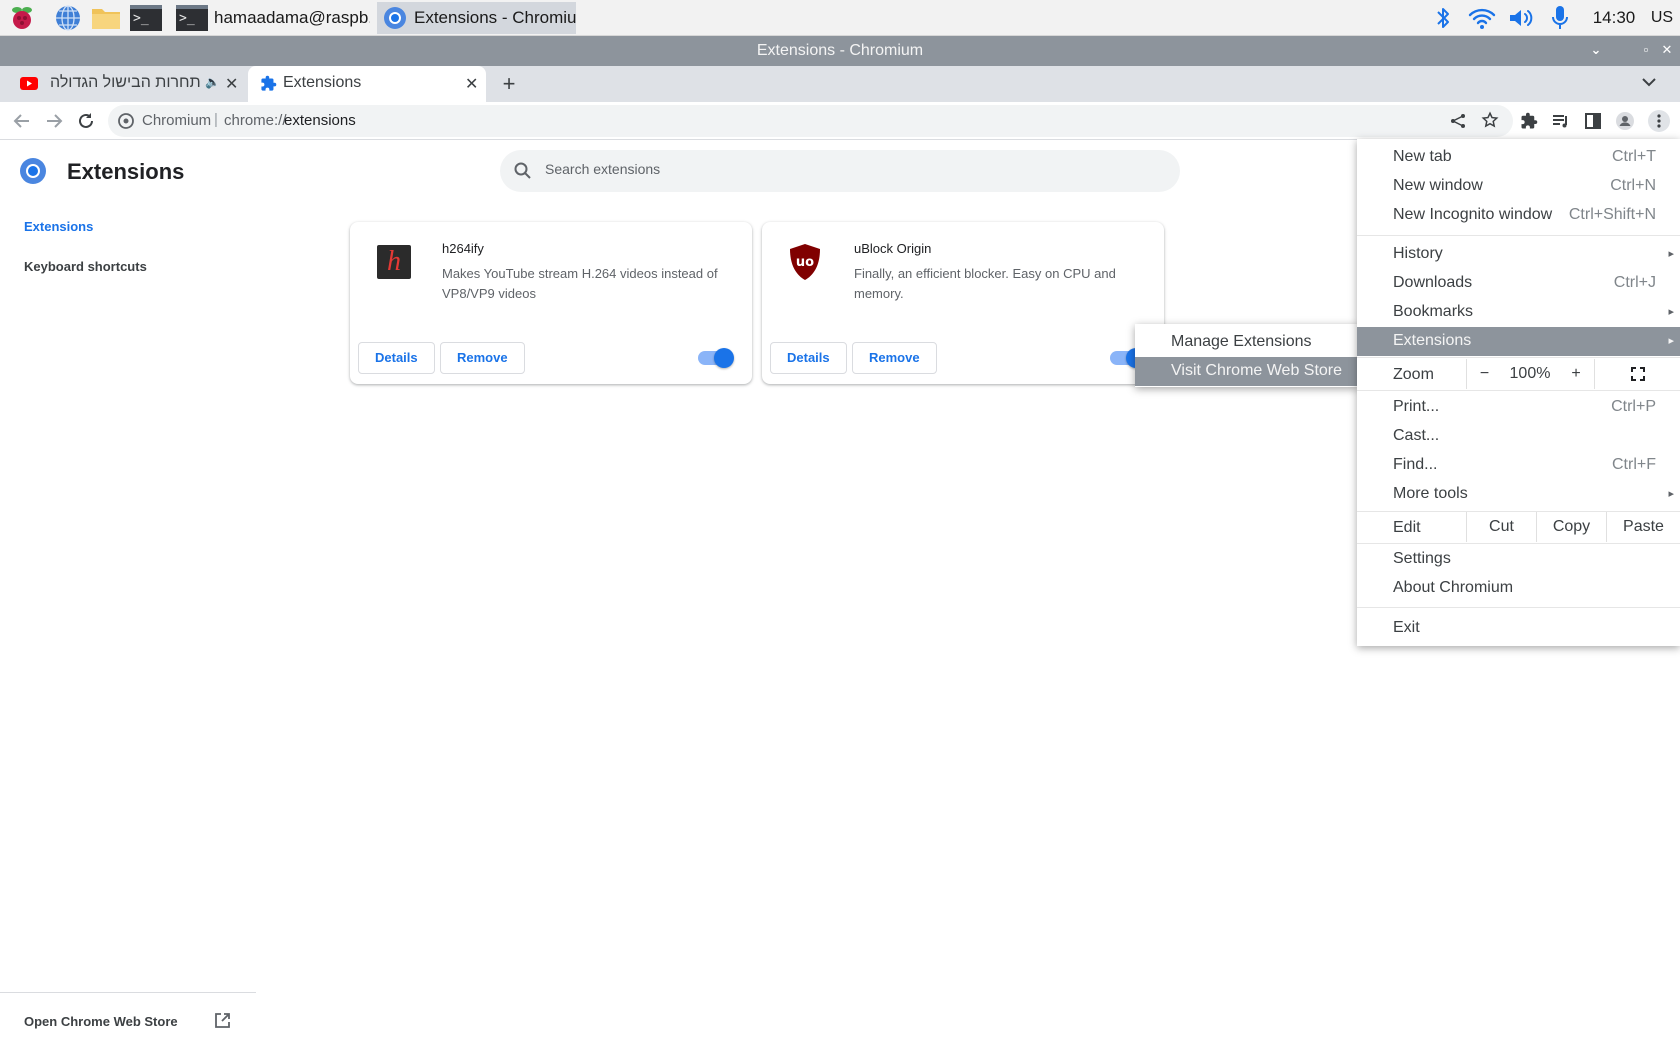  Describe the element at coordinates (1518, 186) in the screenshot. I see `menu-item-new-window: New window Ctrl+N` at that location.